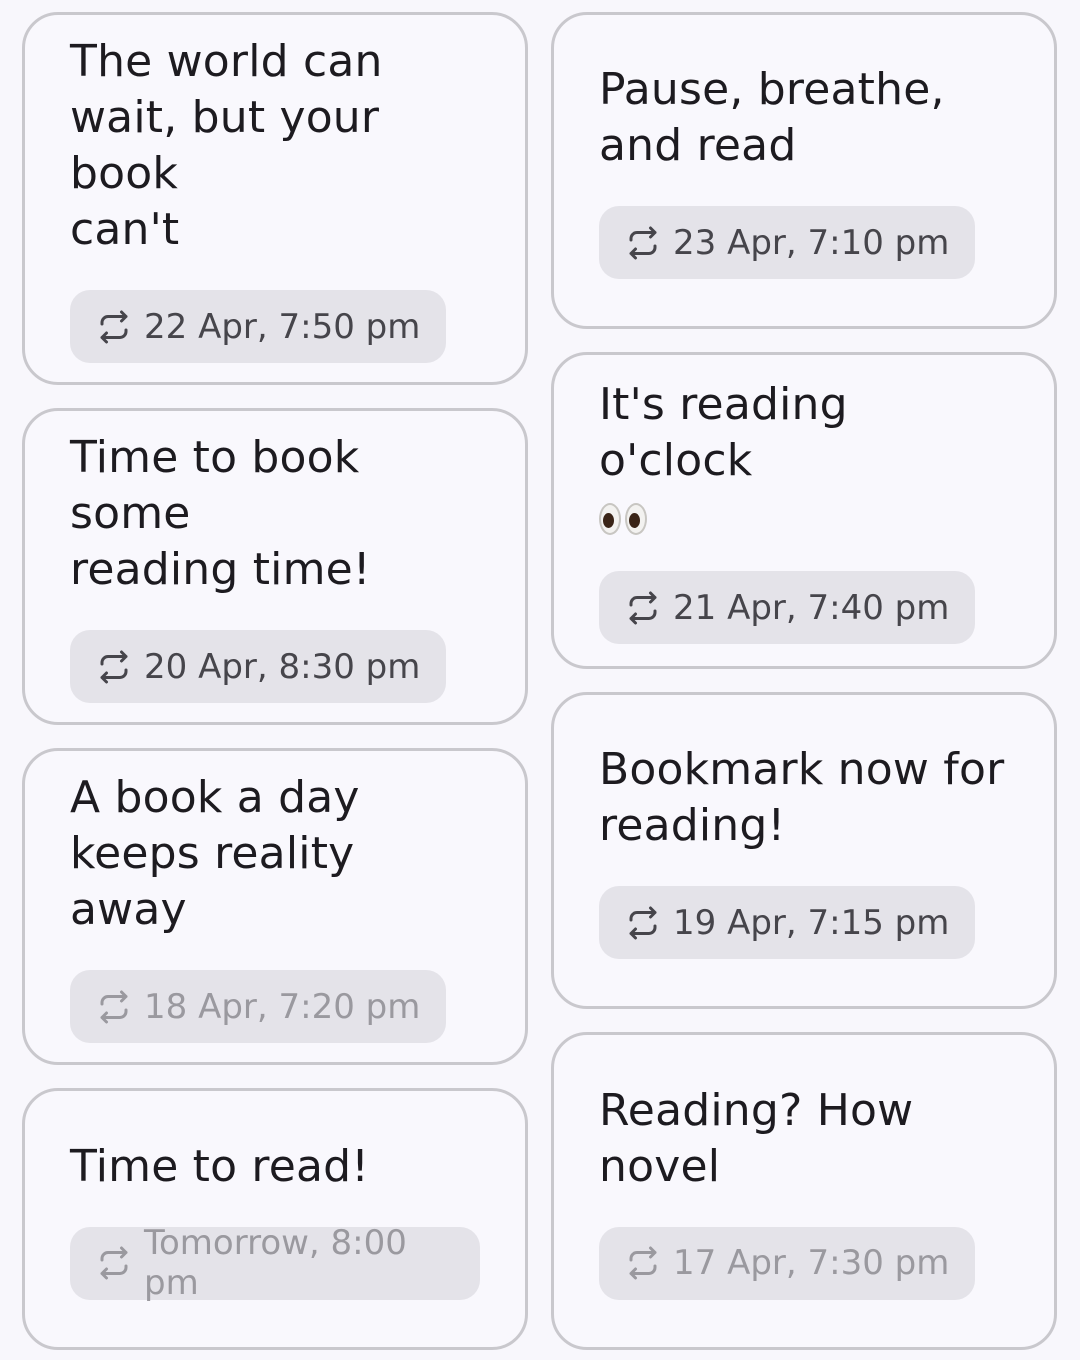  I want to click on reminder-time-chip: 19 Apr, 7:15 pm, so click(787, 922).